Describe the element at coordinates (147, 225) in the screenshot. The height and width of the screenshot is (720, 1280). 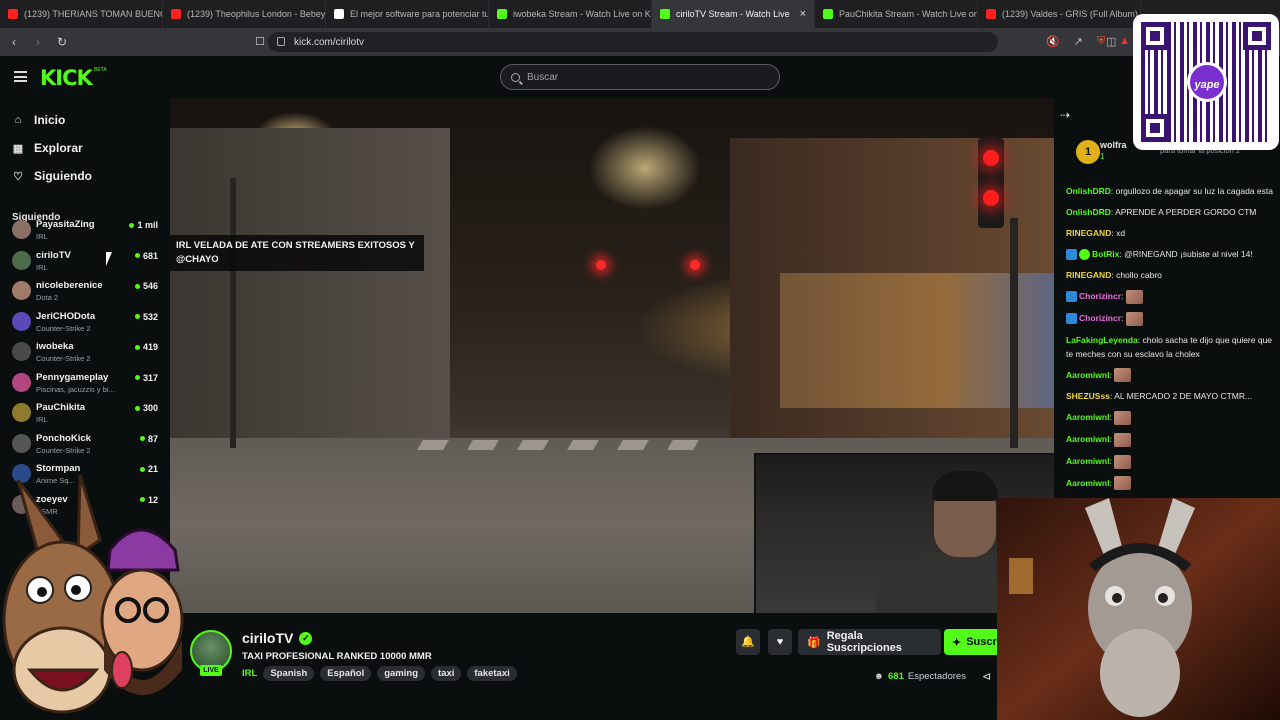
I see `viewer-number: 1 mil` at that location.